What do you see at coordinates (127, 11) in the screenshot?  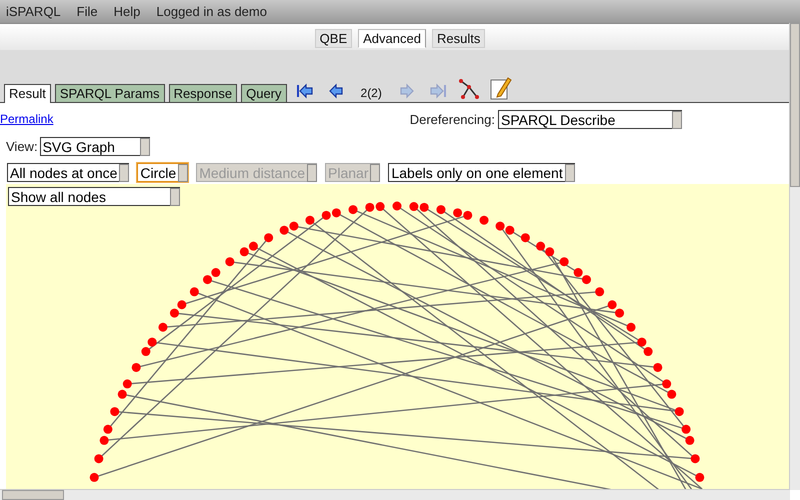 I see `menu-item: Help` at bounding box center [127, 11].